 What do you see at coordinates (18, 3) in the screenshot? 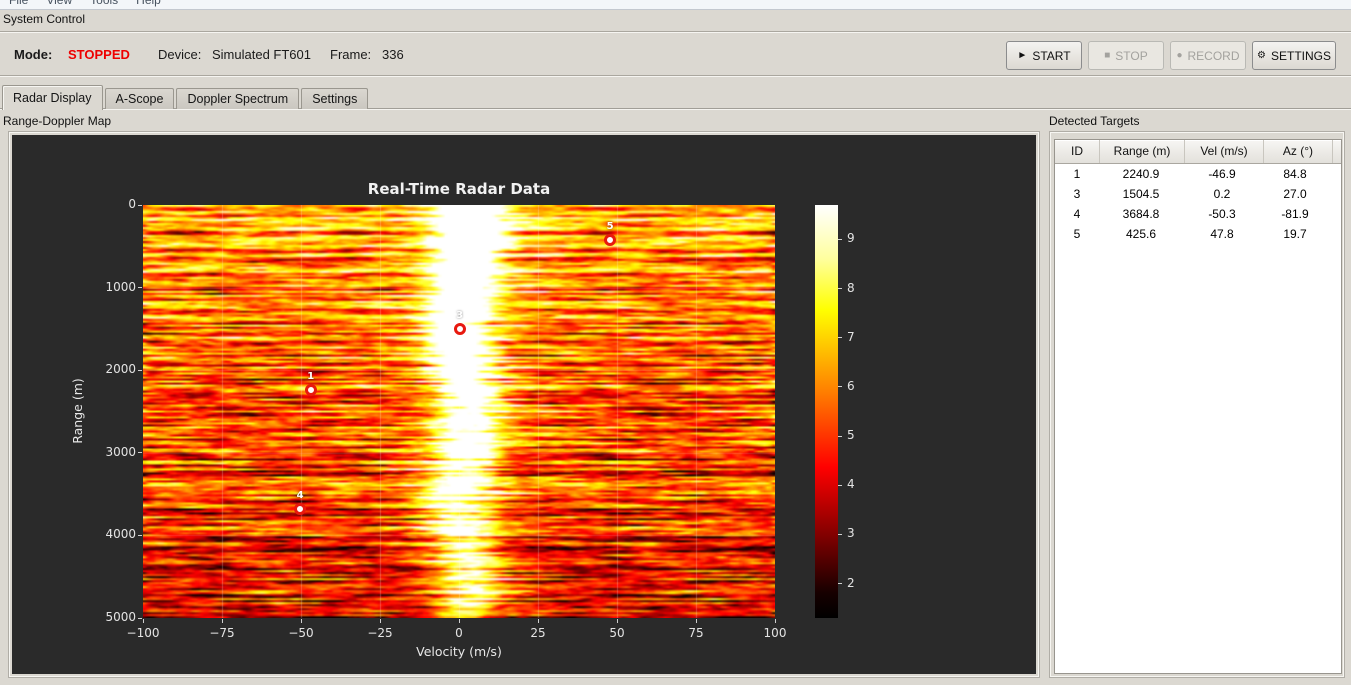
I see `menu-file: File` at bounding box center [18, 3].